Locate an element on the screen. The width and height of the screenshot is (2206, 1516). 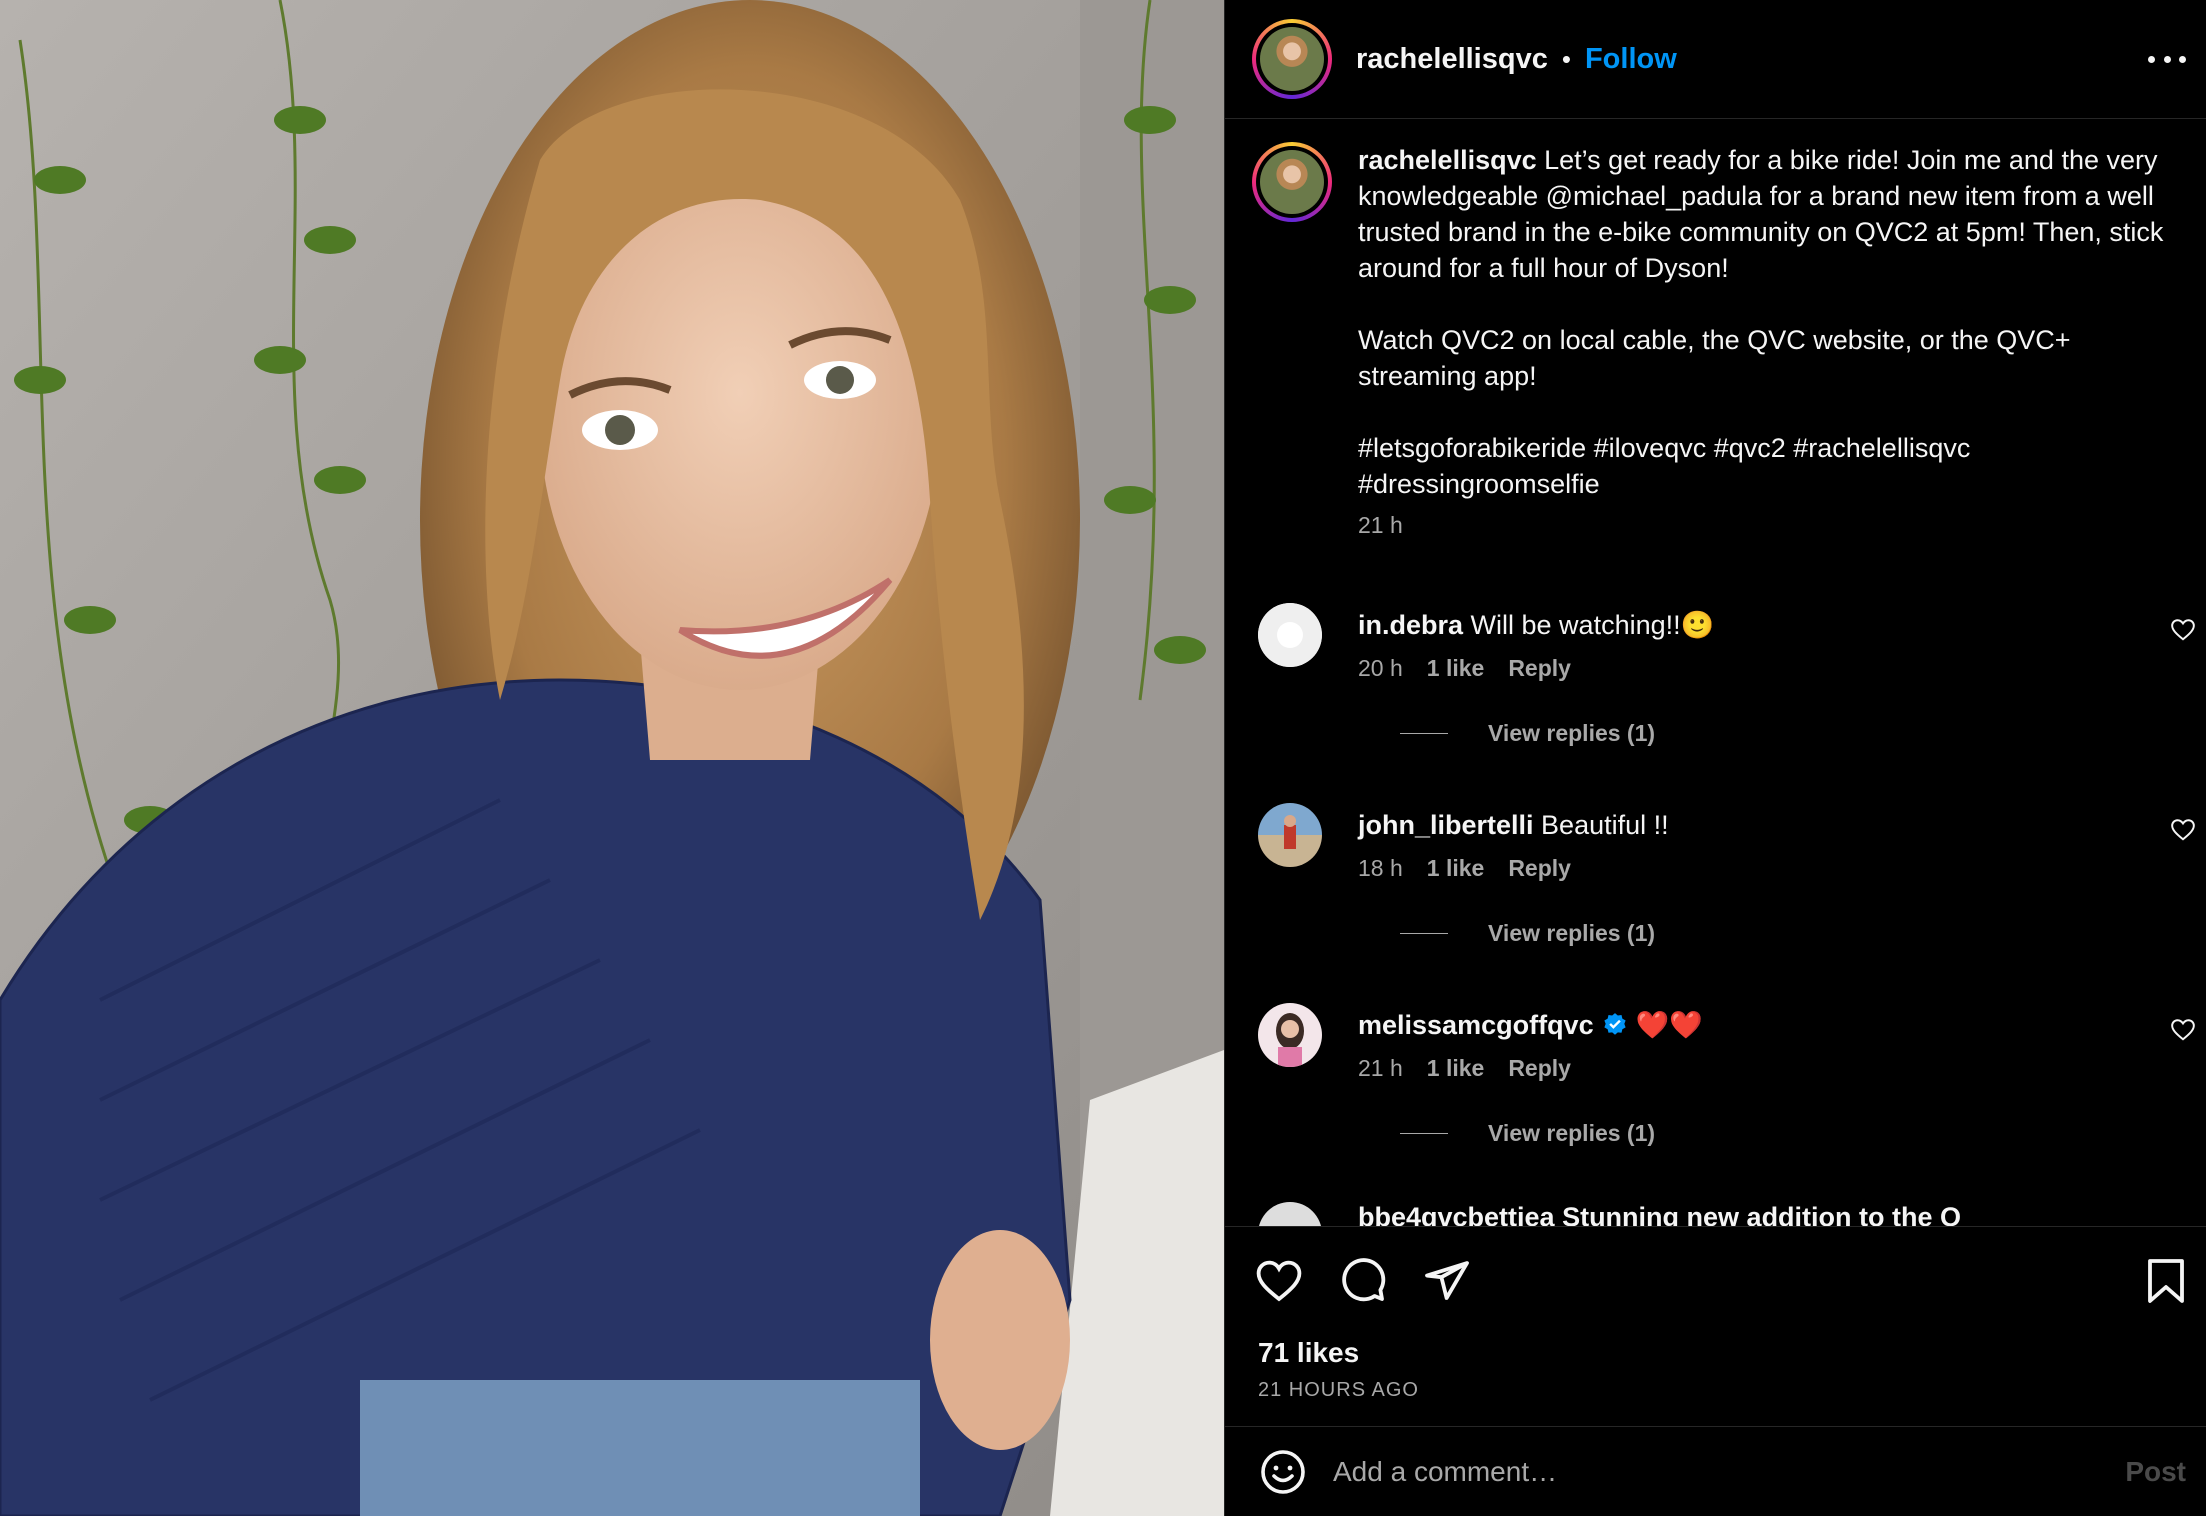
likes-count: 71 likes is located at coordinates (1308, 1353).